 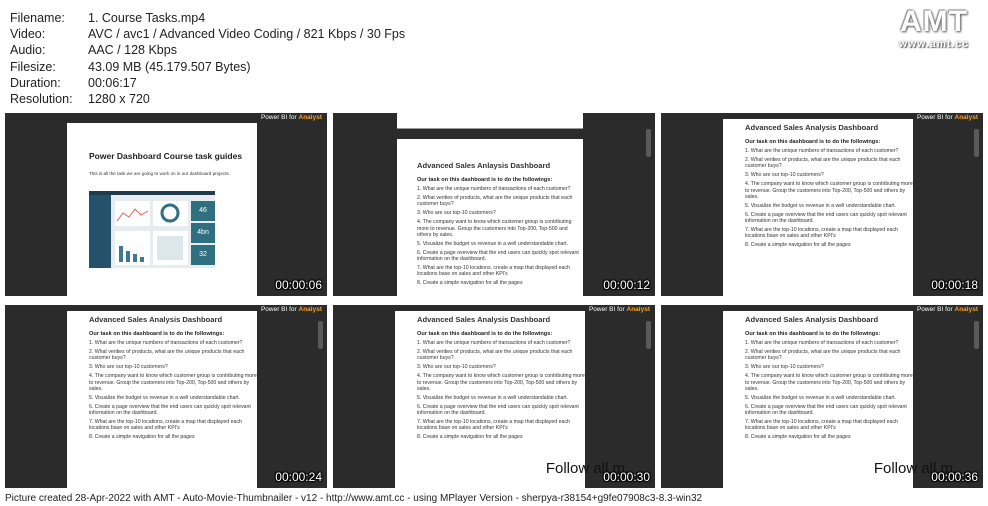 I want to click on logo-text: AMT, so click(x=934, y=21).